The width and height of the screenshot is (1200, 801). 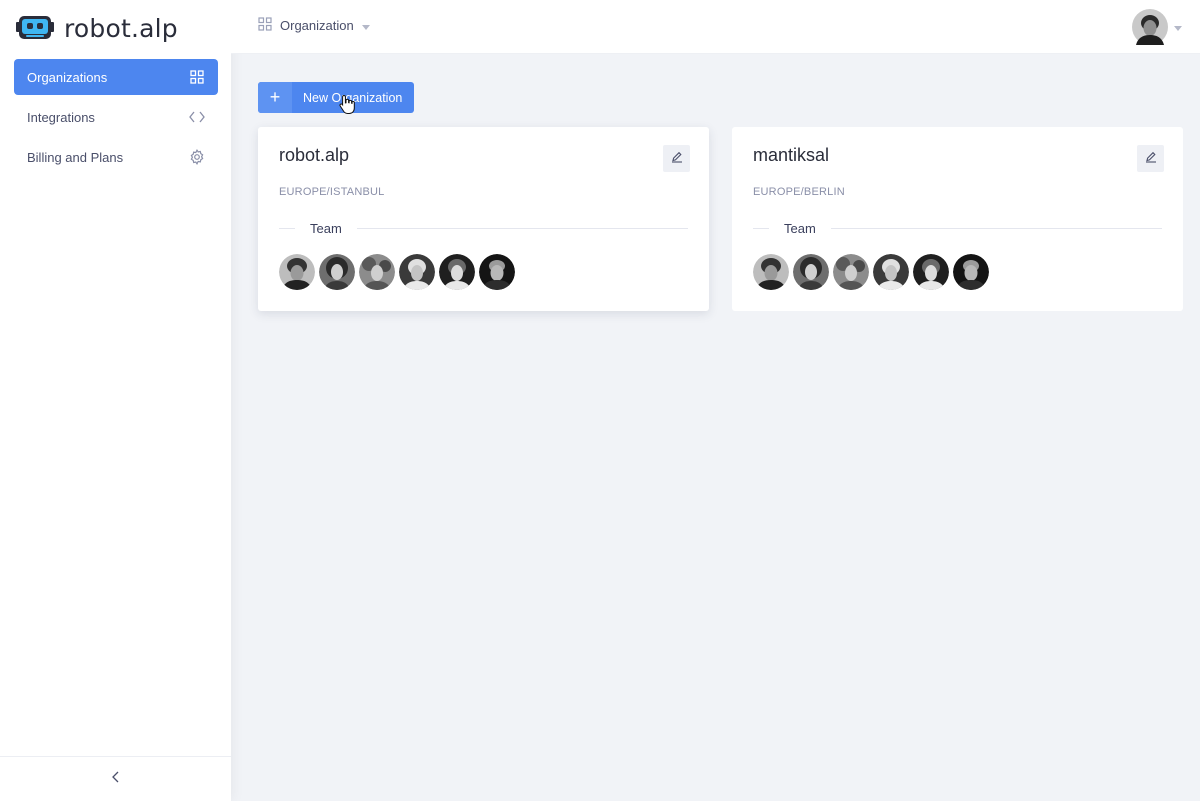 I want to click on organization-timezone: EUROPE/ISTANBUL, so click(x=332, y=192).